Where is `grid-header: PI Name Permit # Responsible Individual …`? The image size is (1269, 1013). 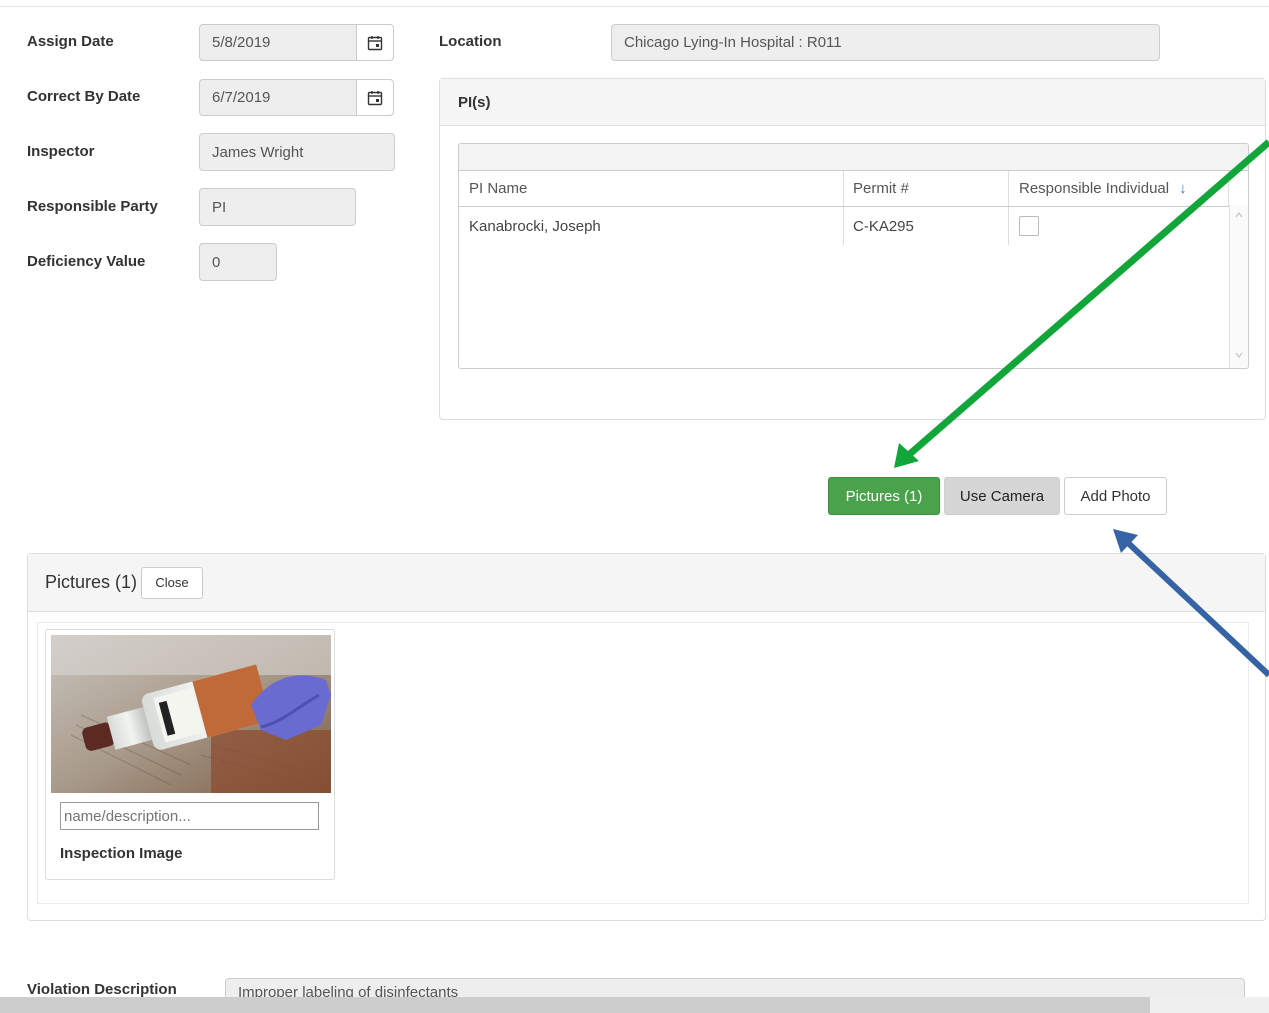
grid-header: PI Name Permit # Responsible Individual … is located at coordinates (853, 189).